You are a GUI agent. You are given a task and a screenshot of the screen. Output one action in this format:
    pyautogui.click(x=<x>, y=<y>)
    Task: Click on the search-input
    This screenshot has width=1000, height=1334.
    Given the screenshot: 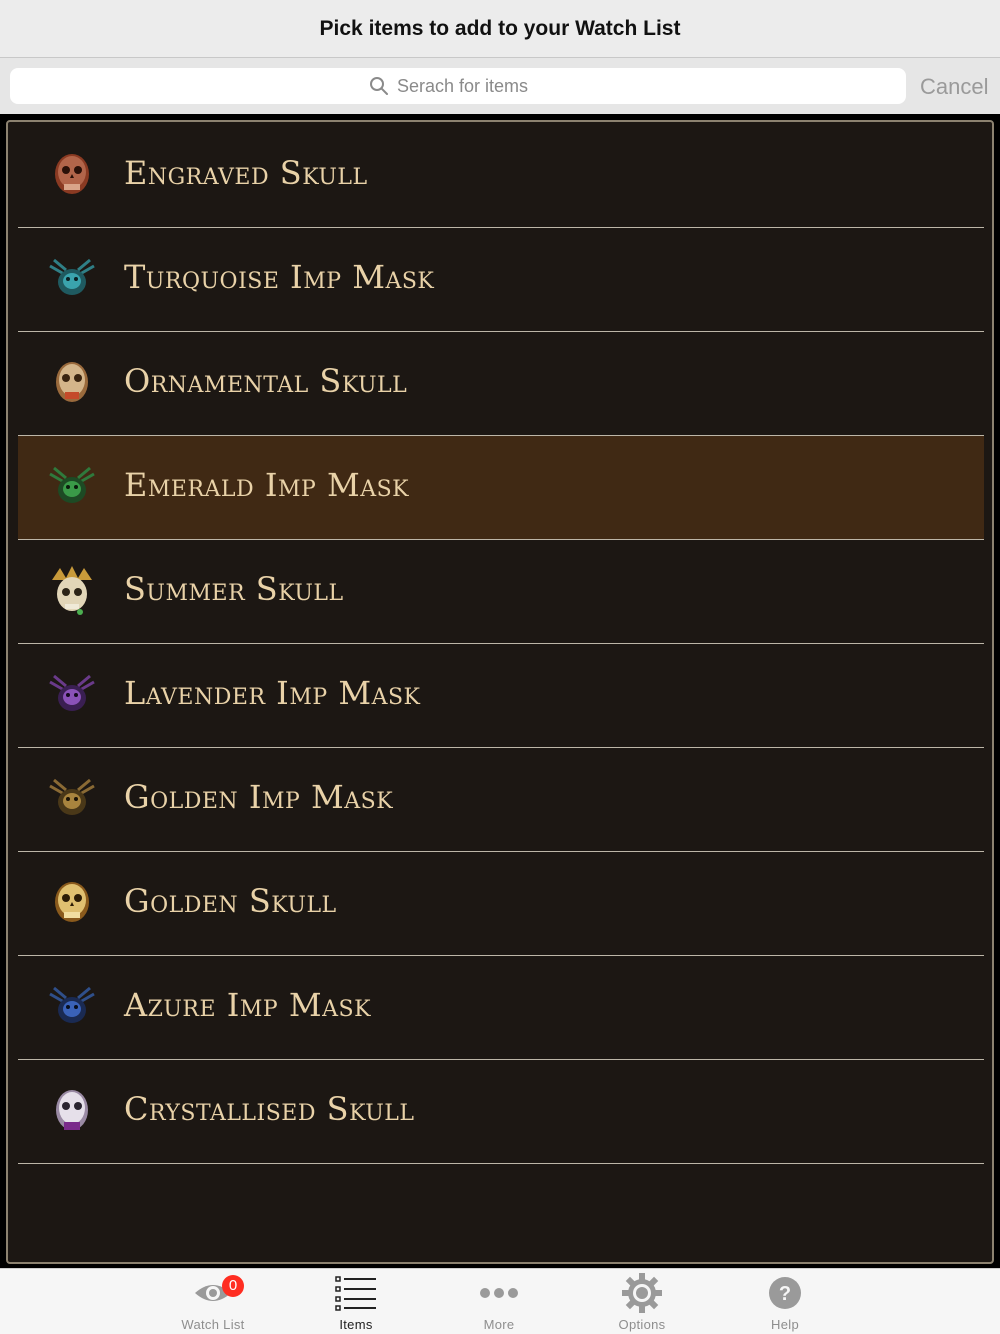 What is the action you would take?
    pyautogui.click(x=472, y=86)
    